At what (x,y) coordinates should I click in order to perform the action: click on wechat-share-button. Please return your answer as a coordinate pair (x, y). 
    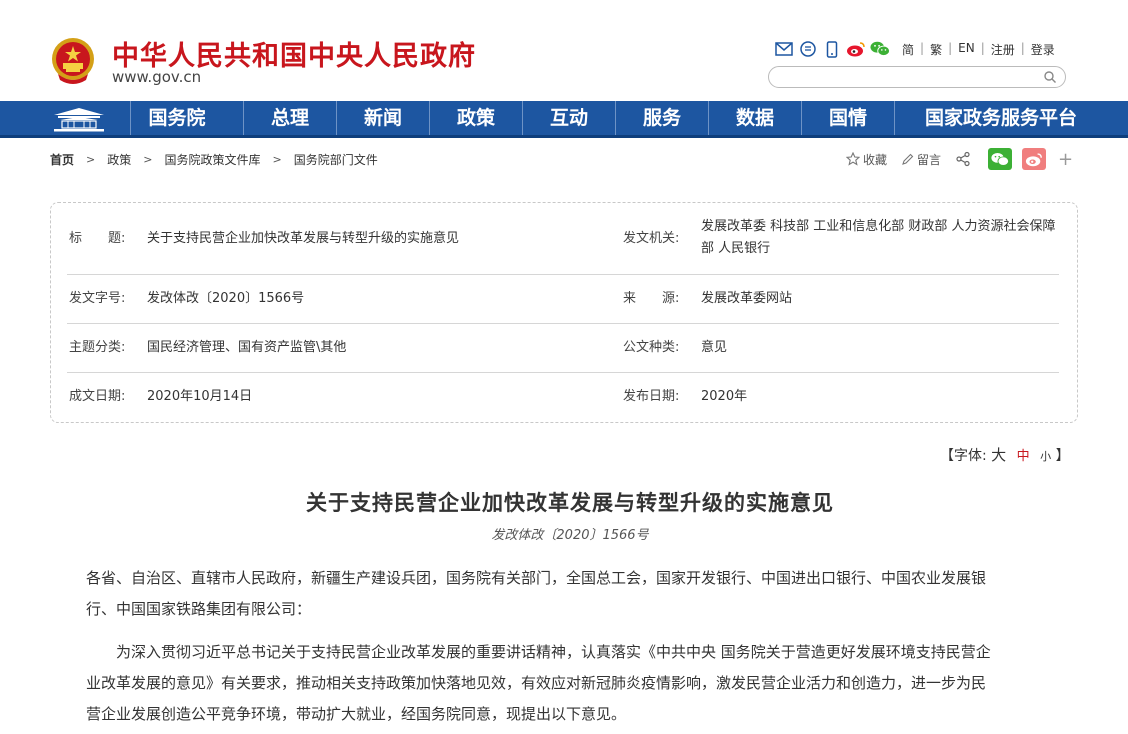
    Looking at the image, I should click on (1000, 159).